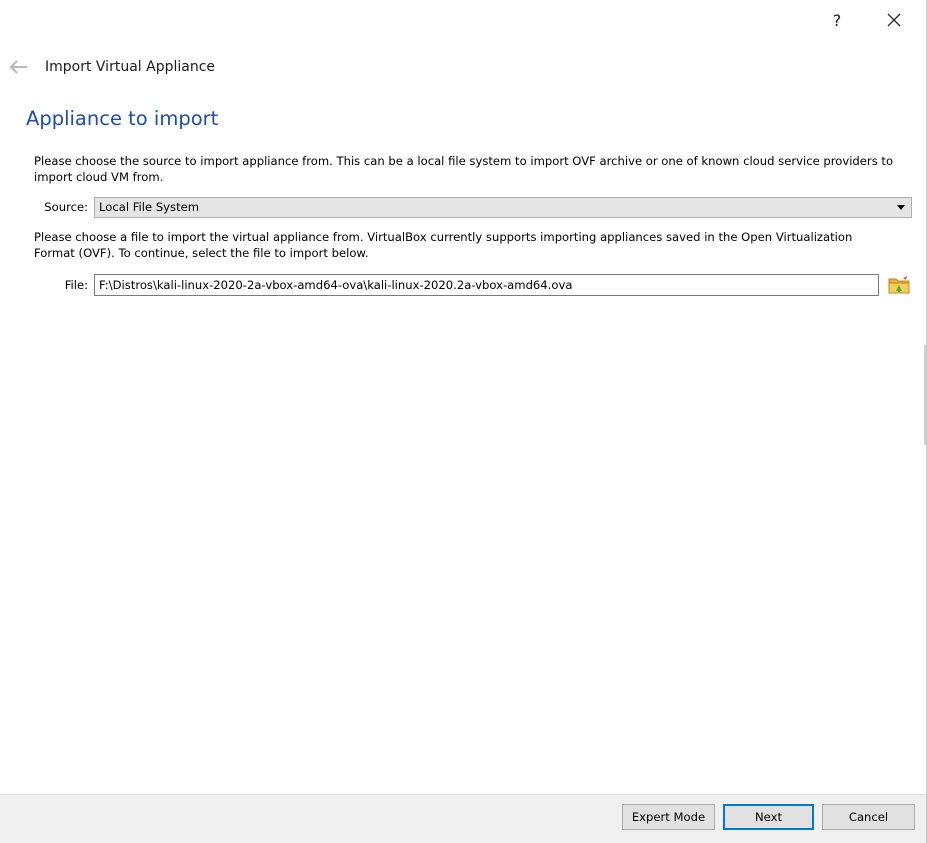  I want to click on window-edge, so click(925, 395).